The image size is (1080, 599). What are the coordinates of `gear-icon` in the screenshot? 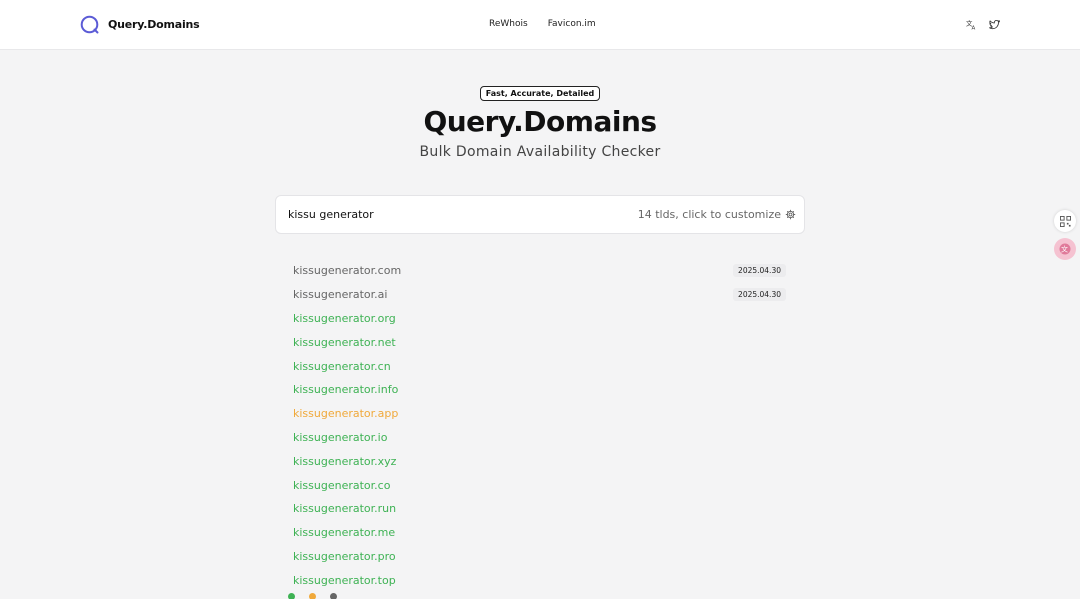 It's located at (790, 214).